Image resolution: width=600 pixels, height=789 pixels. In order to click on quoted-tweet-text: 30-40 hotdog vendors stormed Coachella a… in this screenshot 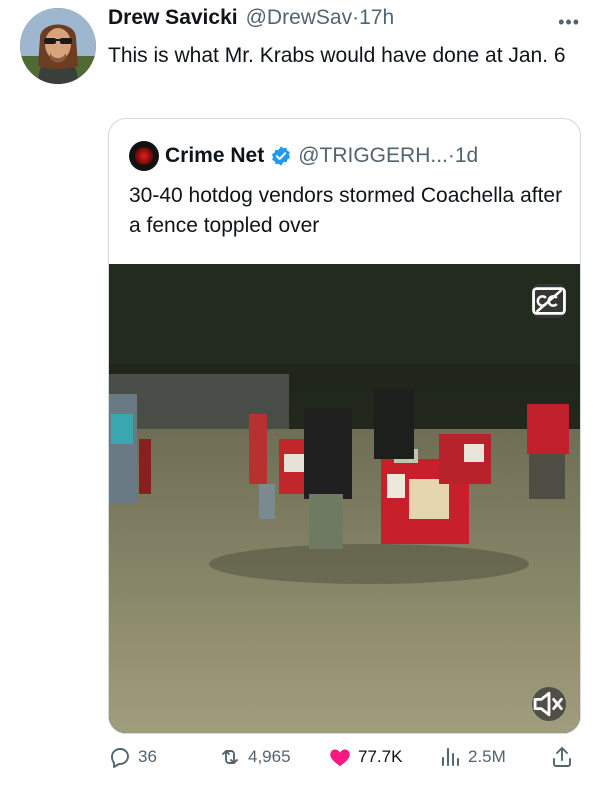, I will do `click(346, 210)`.